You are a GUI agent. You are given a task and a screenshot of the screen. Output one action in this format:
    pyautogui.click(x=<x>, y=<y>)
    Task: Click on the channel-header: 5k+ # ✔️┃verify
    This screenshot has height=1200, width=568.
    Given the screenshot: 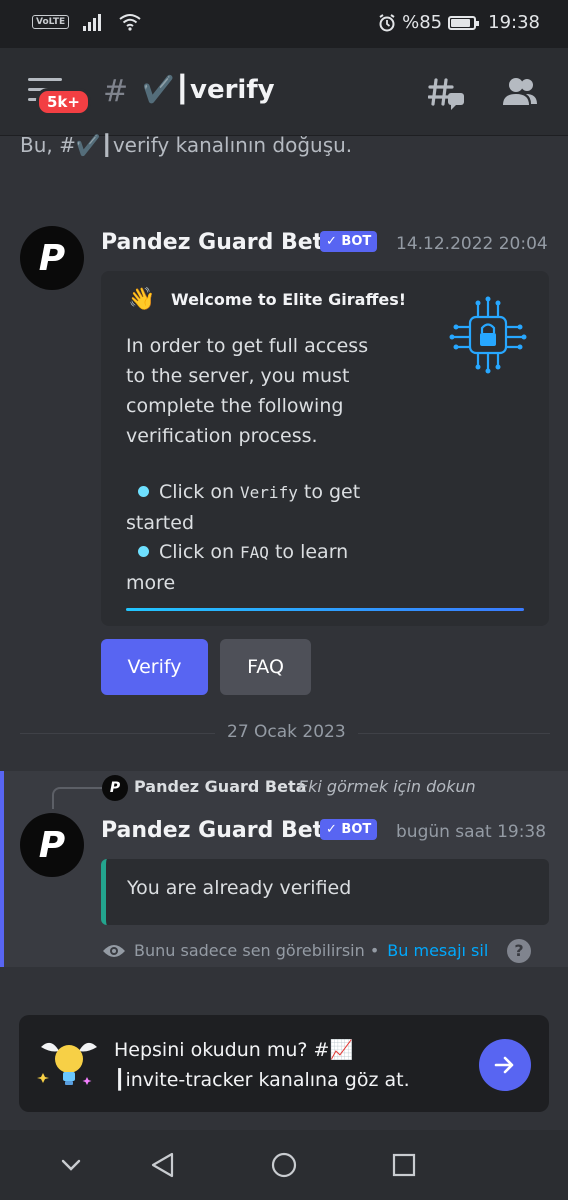 What is the action you would take?
    pyautogui.click(x=284, y=92)
    